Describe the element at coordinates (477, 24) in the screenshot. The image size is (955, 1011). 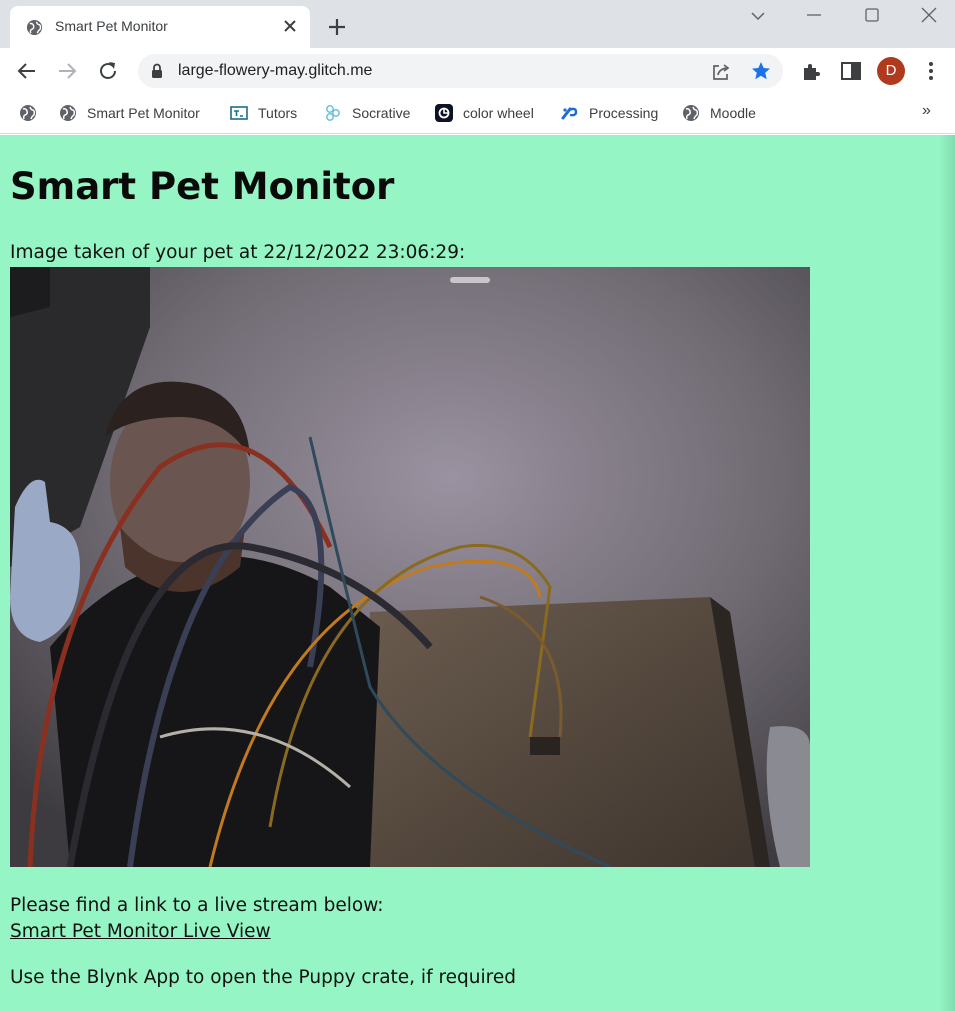
I see `tab-strip: Smart Pet Monitor` at that location.